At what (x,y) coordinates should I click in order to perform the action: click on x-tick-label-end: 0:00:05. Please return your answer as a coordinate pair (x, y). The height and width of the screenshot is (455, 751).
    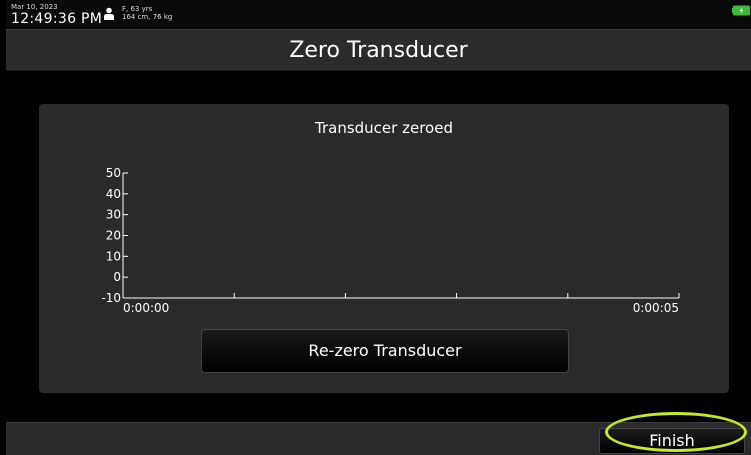
    Looking at the image, I should click on (656, 308).